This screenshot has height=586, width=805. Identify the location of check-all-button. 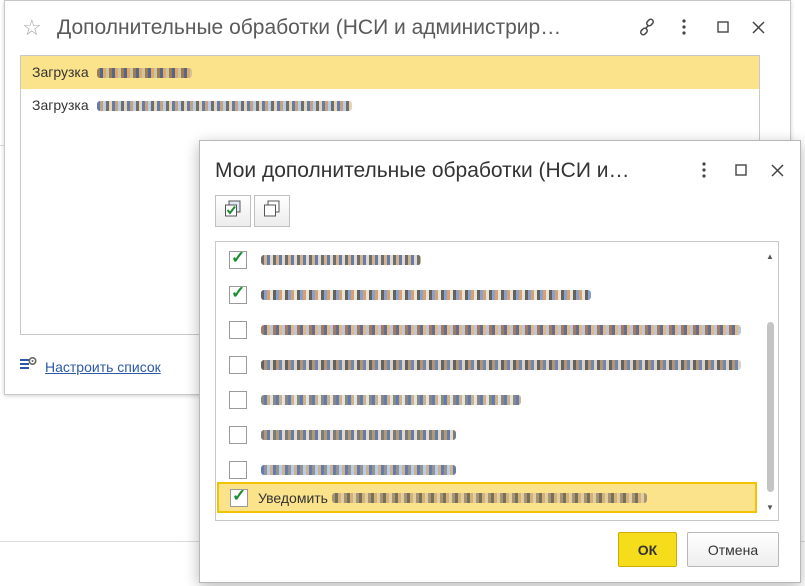
(233, 211).